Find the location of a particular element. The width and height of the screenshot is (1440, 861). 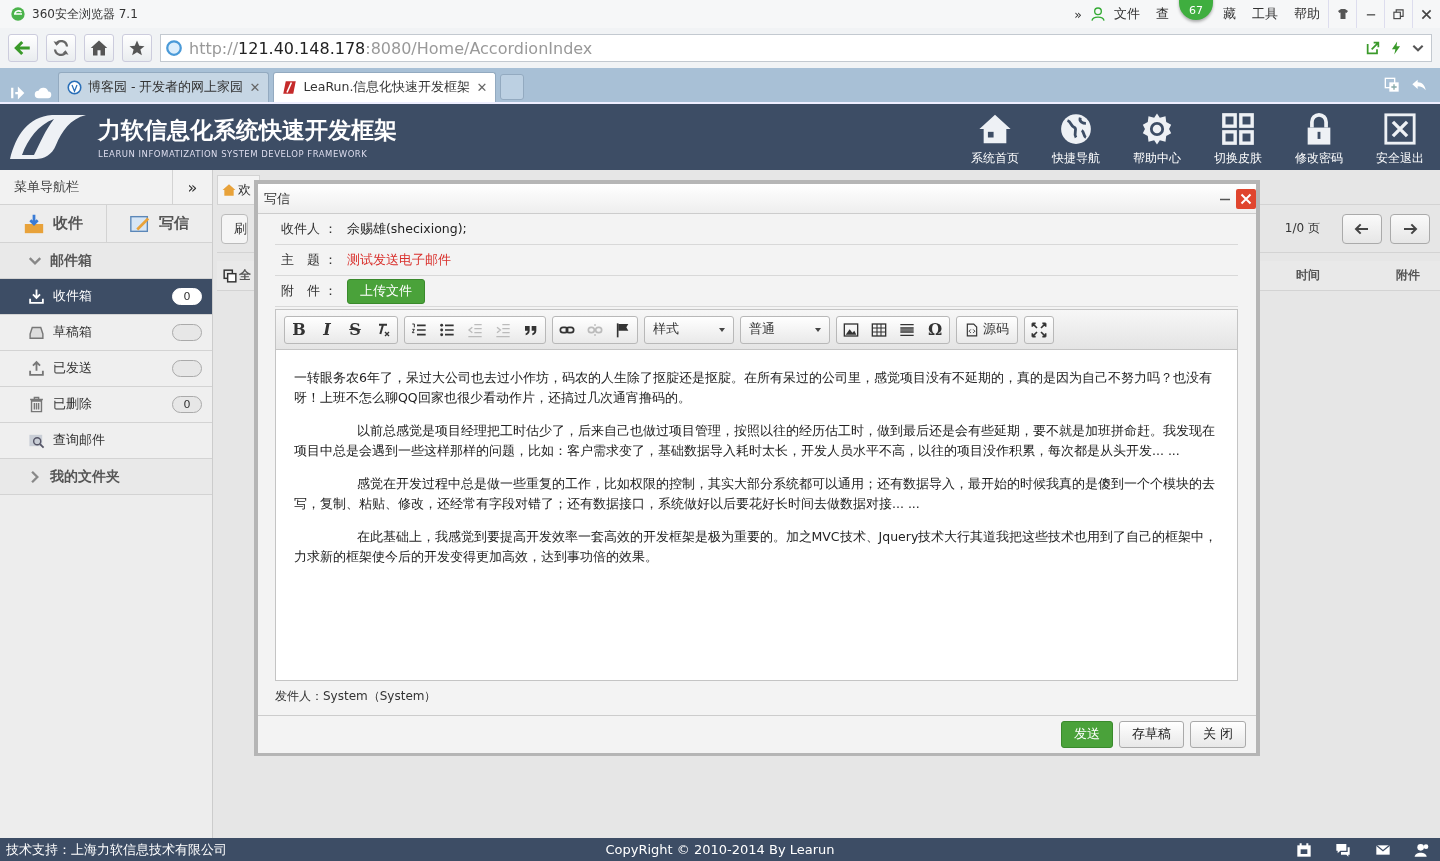

users-icon is located at coordinates (1422, 849).